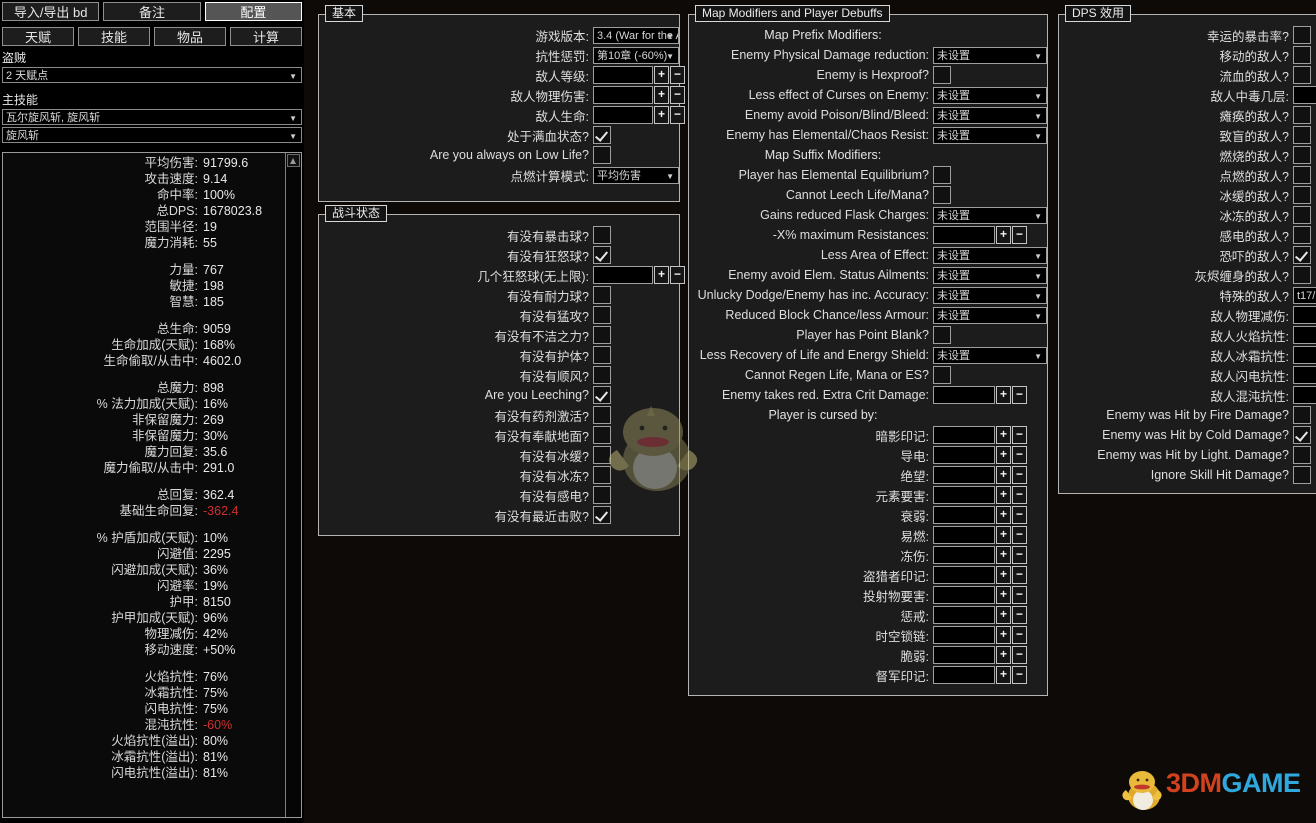  I want to click on tab-config: 配置, so click(253, 11).